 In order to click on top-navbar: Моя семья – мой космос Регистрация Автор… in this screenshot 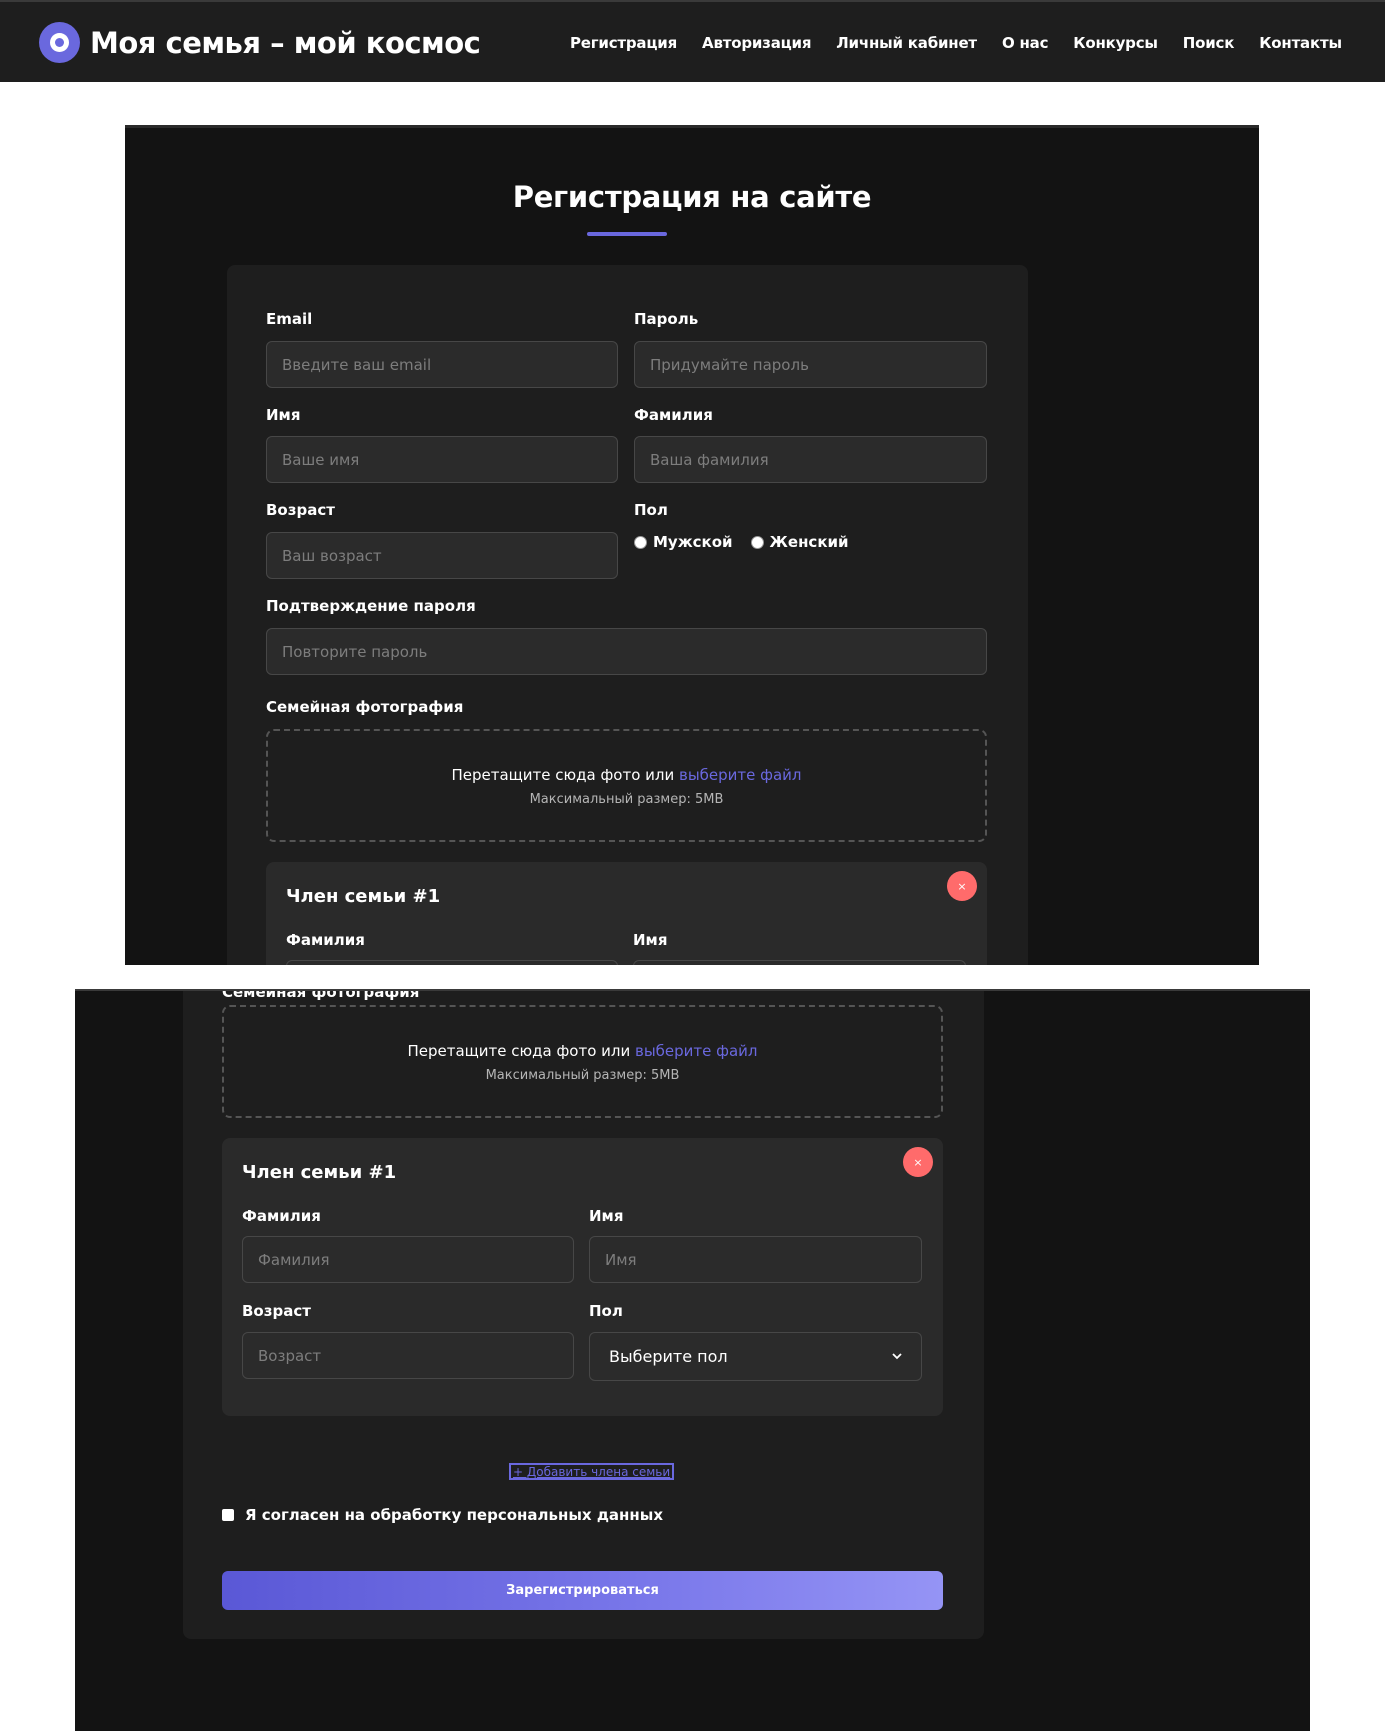, I will do `click(692, 41)`.